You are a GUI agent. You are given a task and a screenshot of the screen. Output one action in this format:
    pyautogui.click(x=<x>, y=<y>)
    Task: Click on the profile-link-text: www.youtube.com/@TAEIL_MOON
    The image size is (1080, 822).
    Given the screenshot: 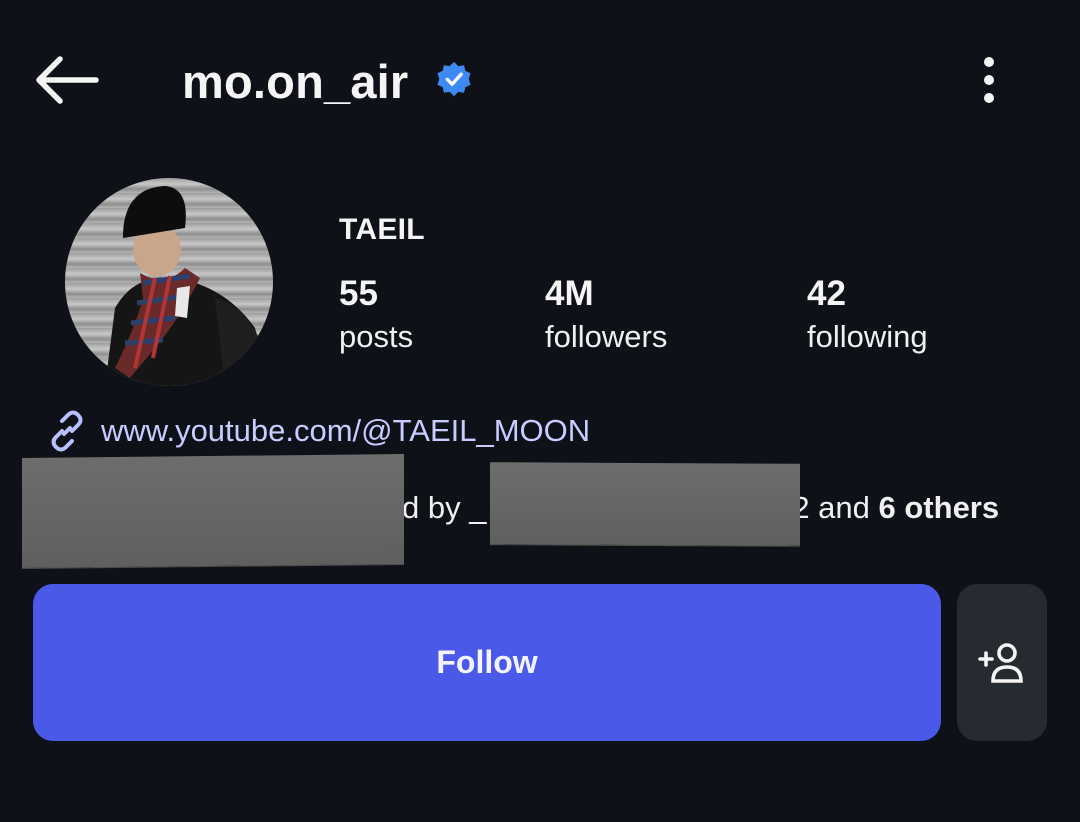 What is the action you would take?
    pyautogui.click(x=346, y=430)
    